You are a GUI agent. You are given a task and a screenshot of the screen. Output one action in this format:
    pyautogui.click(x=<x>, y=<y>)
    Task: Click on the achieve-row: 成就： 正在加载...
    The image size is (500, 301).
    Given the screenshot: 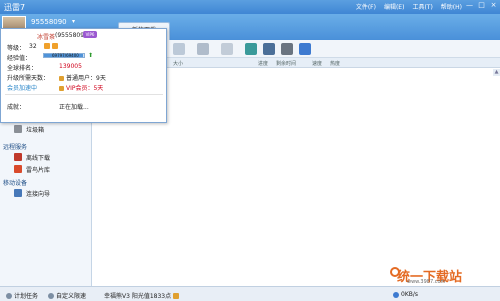 What is the action you would take?
    pyautogui.click(x=48, y=106)
    